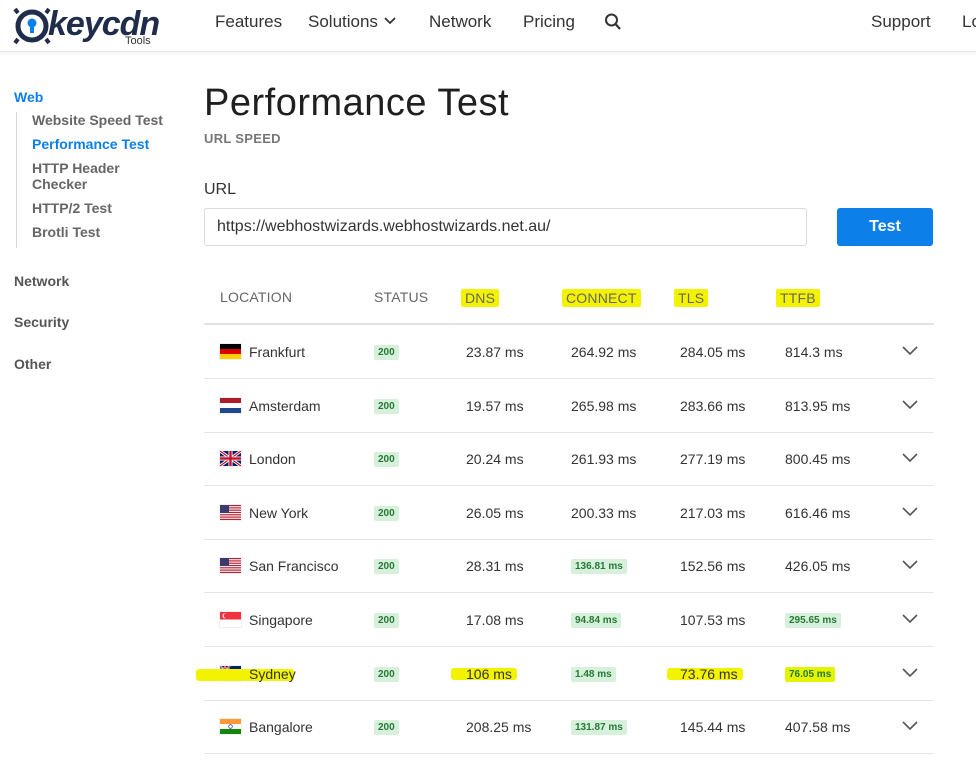 This screenshot has height=766, width=976. What do you see at coordinates (505, 227) in the screenshot?
I see `url-input` at bounding box center [505, 227].